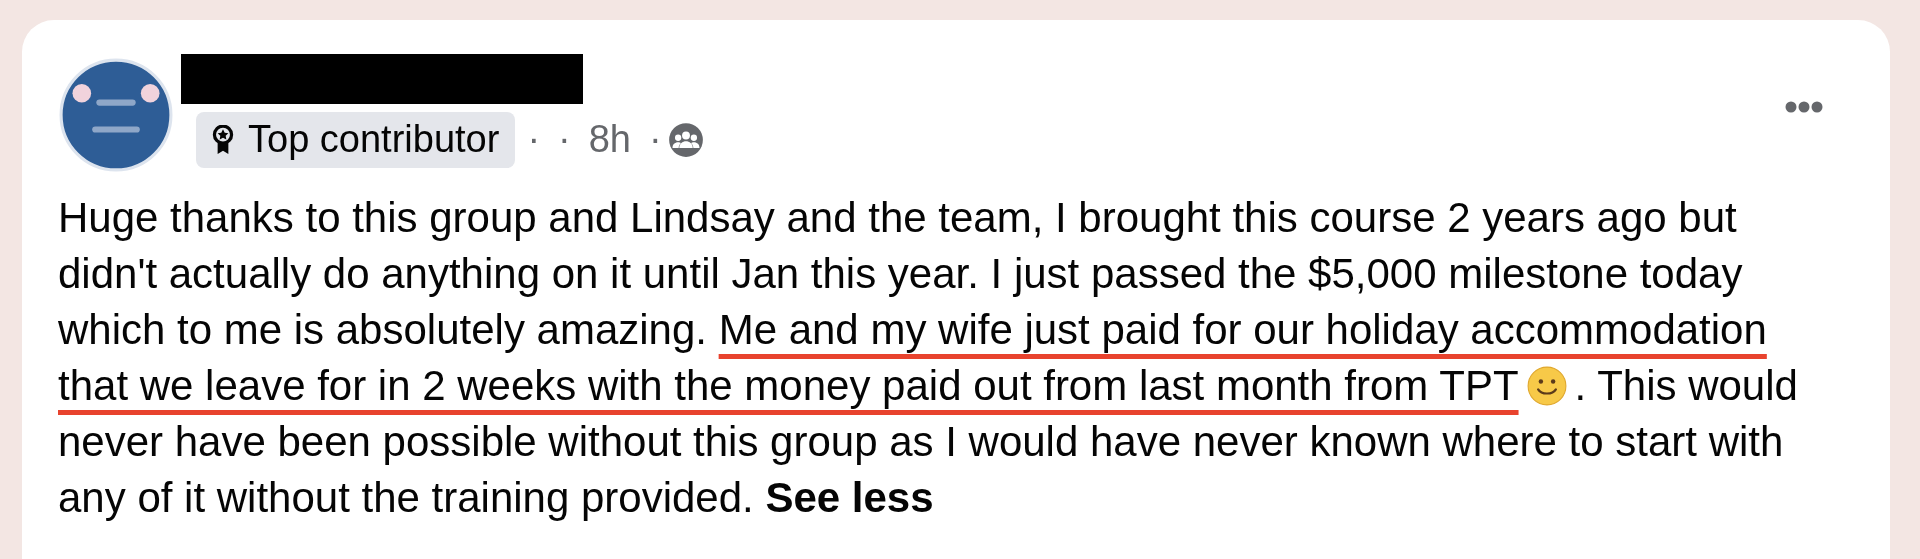 Image resolution: width=1920 pixels, height=559 pixels. What do you see at coordinates (849, 498) in the screenshot?
I see `see-less-link: See less` at bounding box center [849, 498].